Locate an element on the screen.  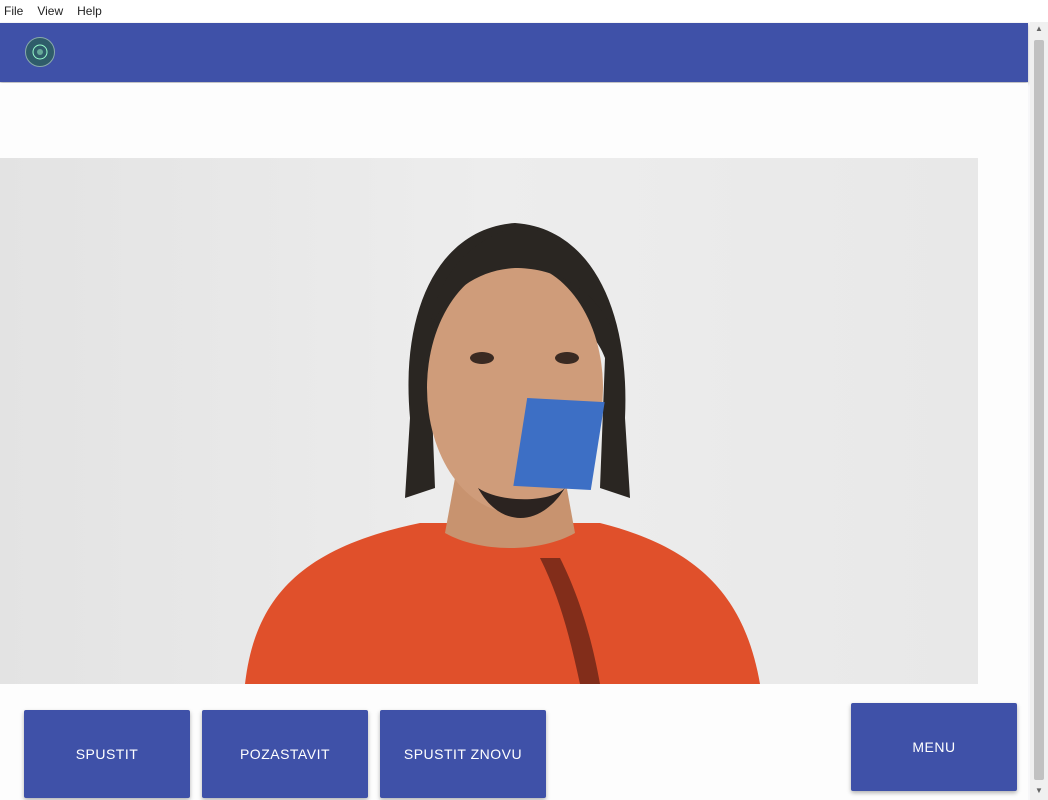
menu-view: View is located at coordinates (50, 11).